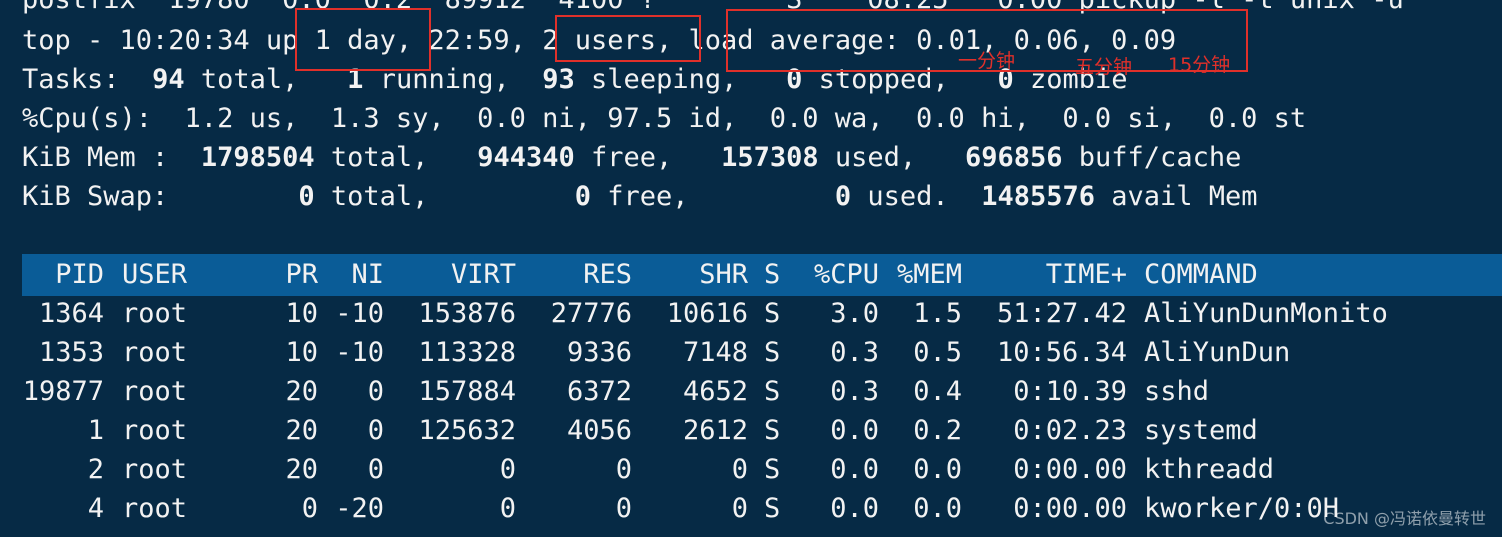 The width and height of the screenshot is (1502, 537). What do you see at coordinates (628, 38) in the screenshot?
I see `users-annotation-box` at bounding box center [628, 38].